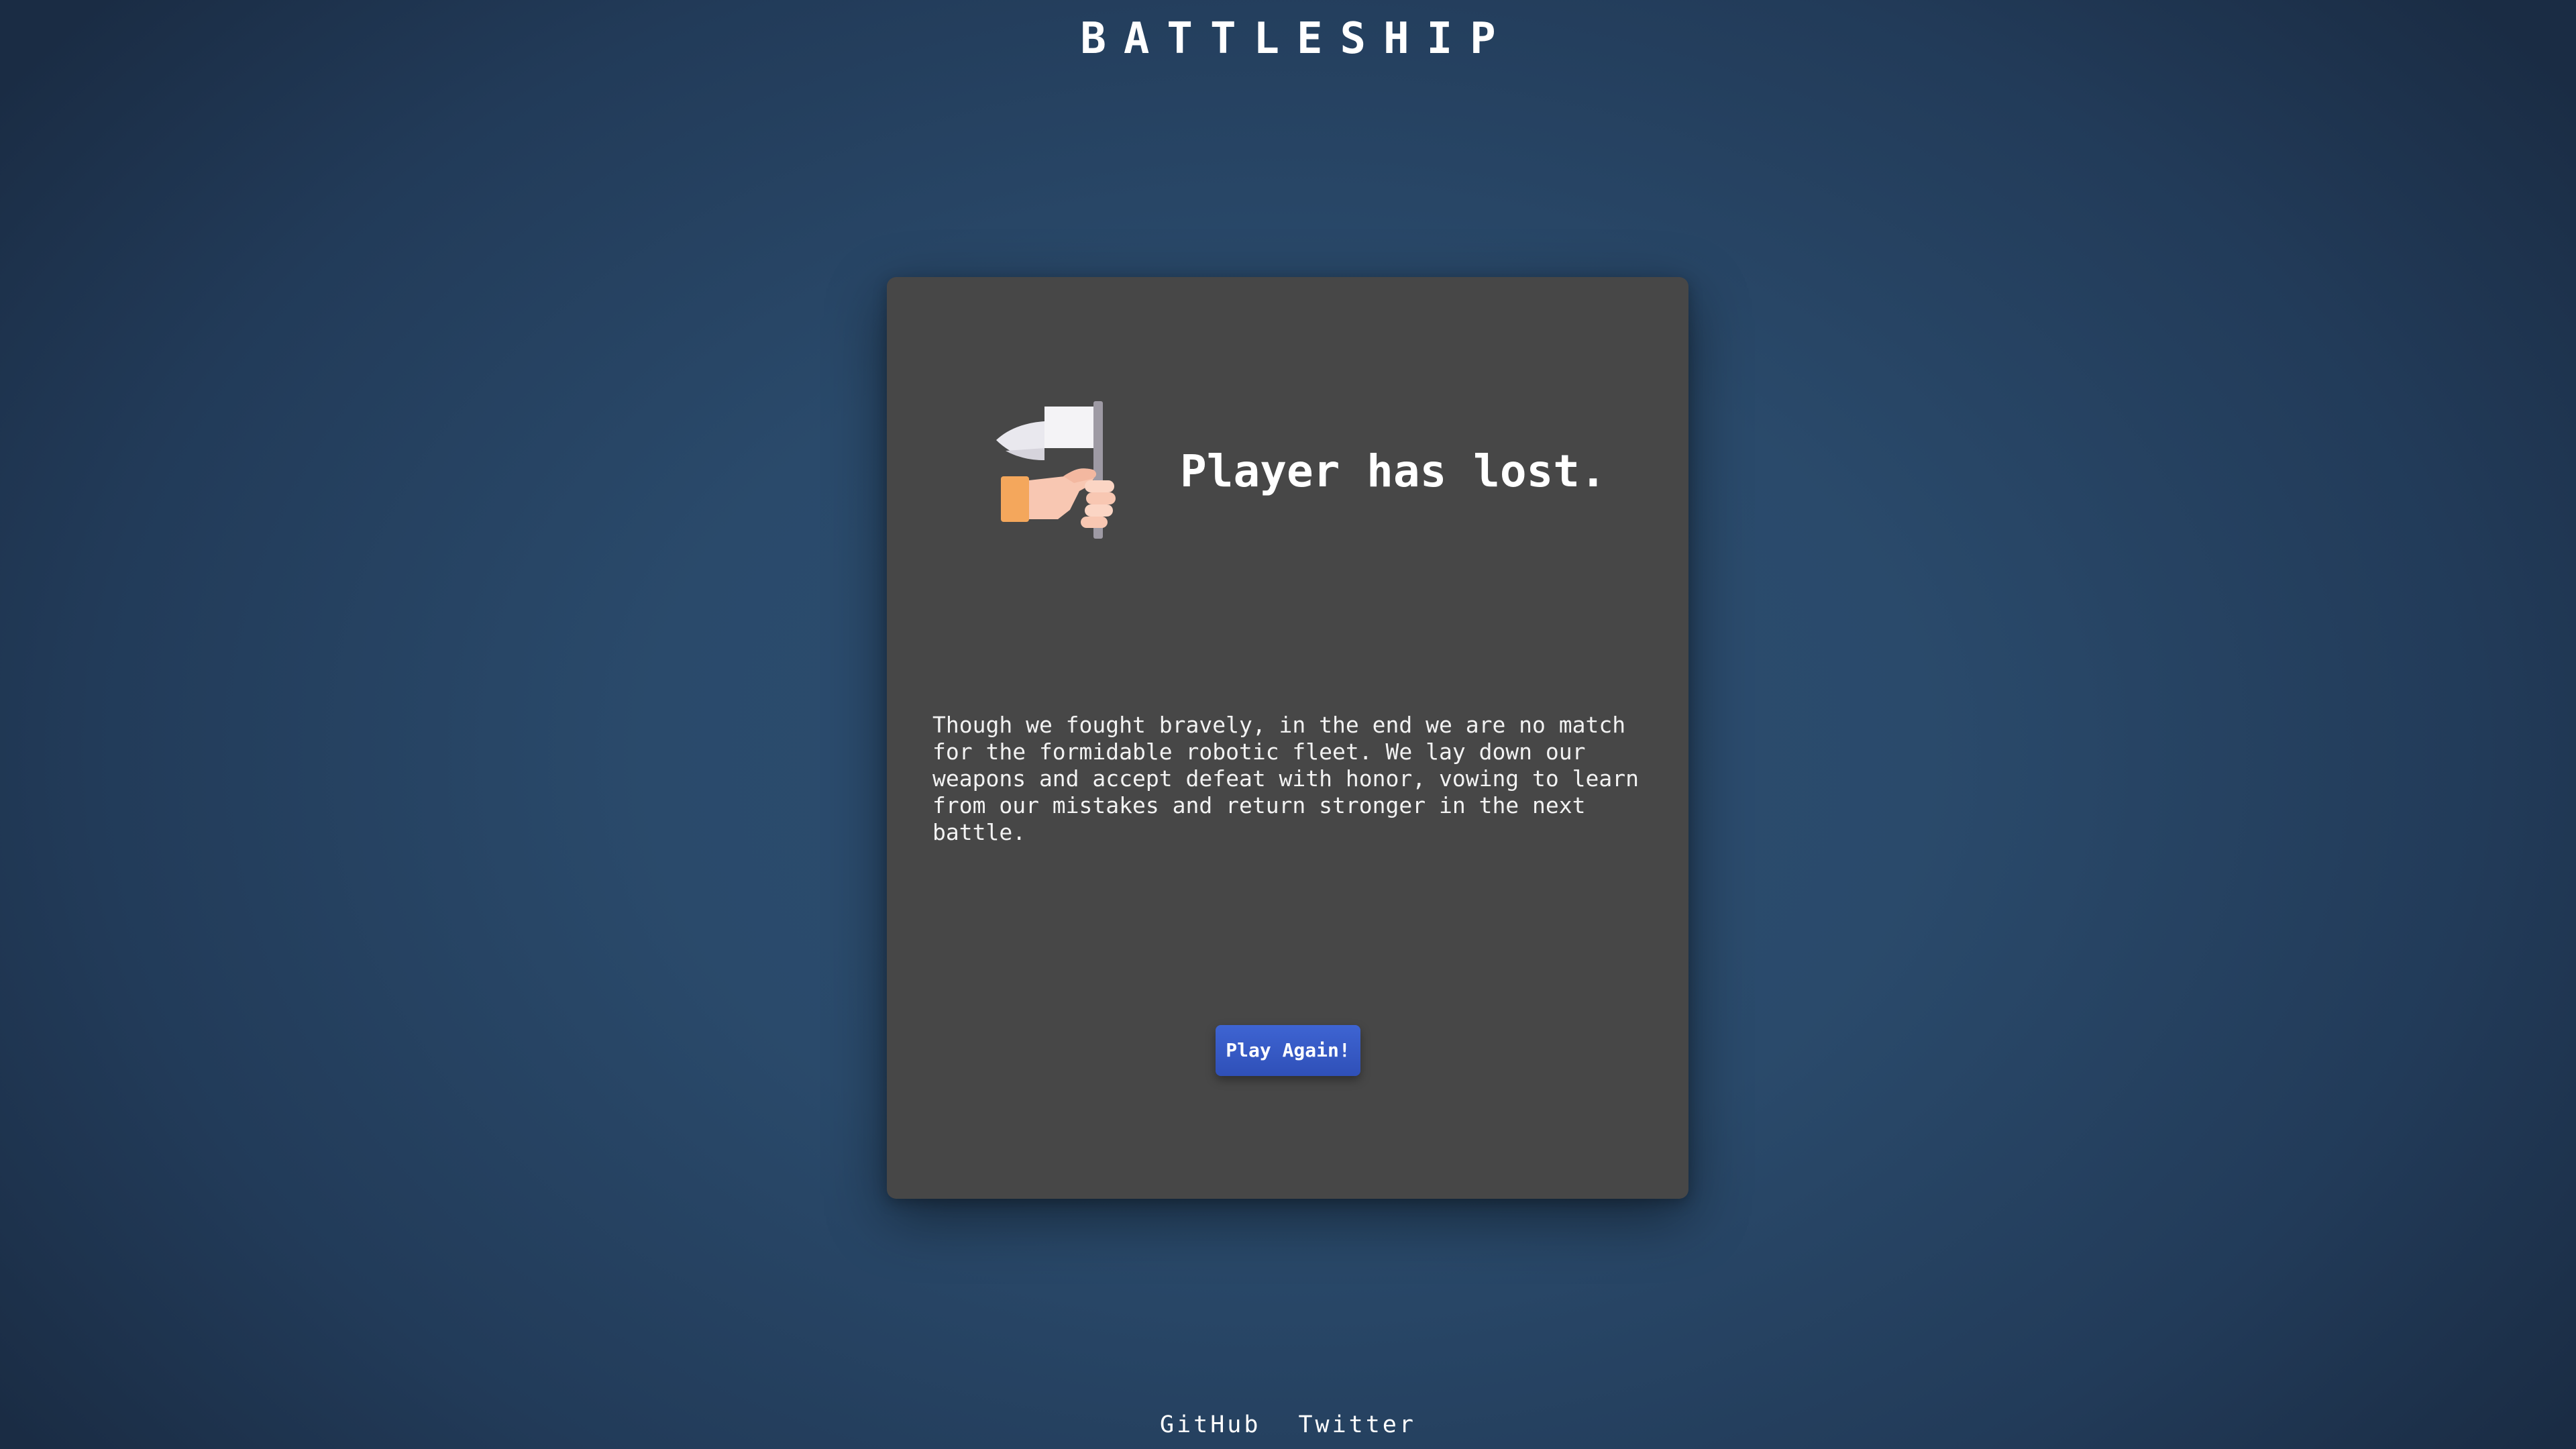  What do you see at coordinates (1056, 470) in the screenshot?
I see `white-flag-surrender-icon` at bounding box center [1056, 470].